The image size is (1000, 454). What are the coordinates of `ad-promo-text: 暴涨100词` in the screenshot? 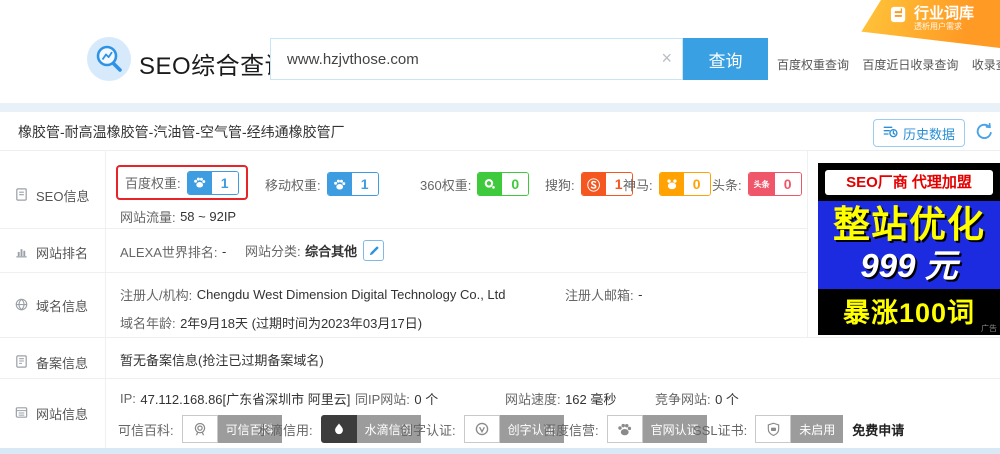 It's located at (909, 313).